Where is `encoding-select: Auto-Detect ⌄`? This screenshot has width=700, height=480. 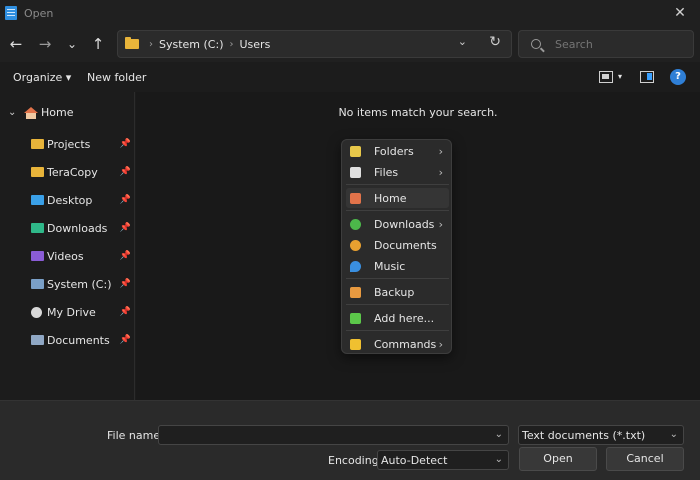 encoding-select: Auto-Detect ⌄ is located at coordinates (443, 460).